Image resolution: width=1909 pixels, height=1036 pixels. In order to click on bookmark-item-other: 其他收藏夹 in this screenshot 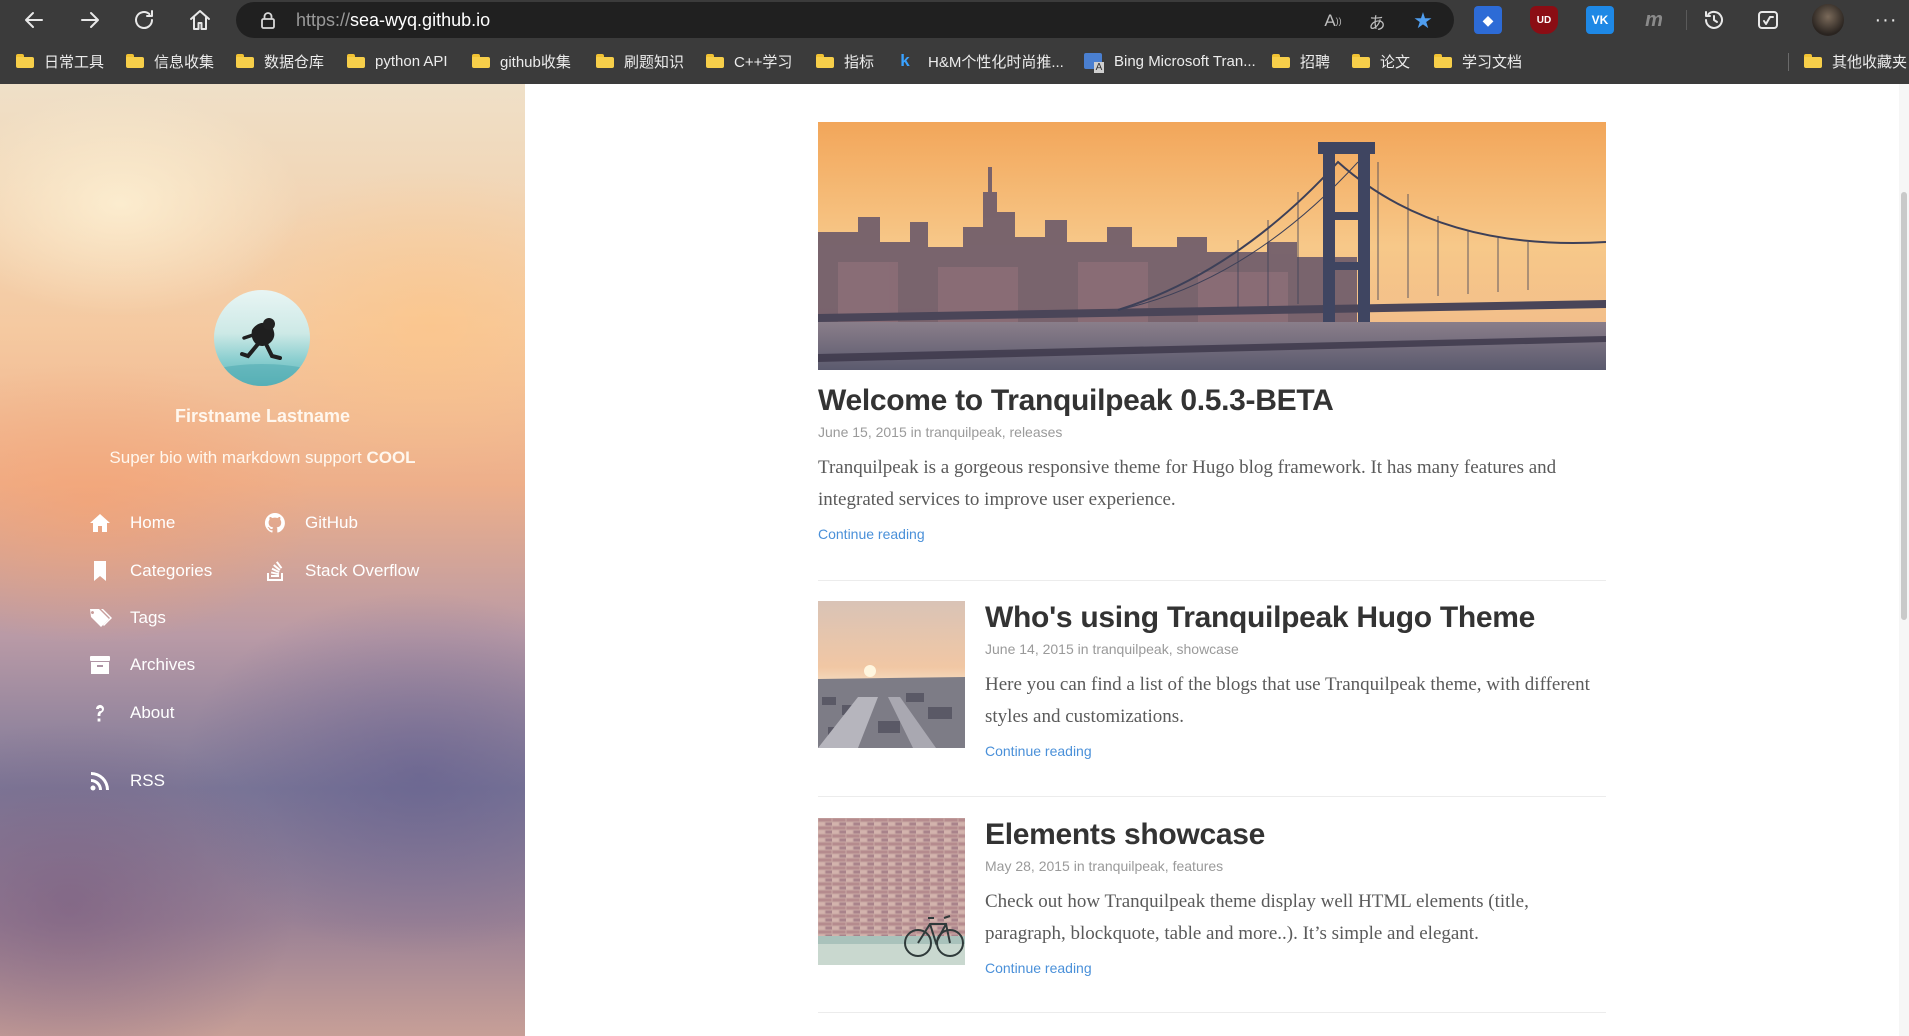, I will do `click(1855, 61)`.